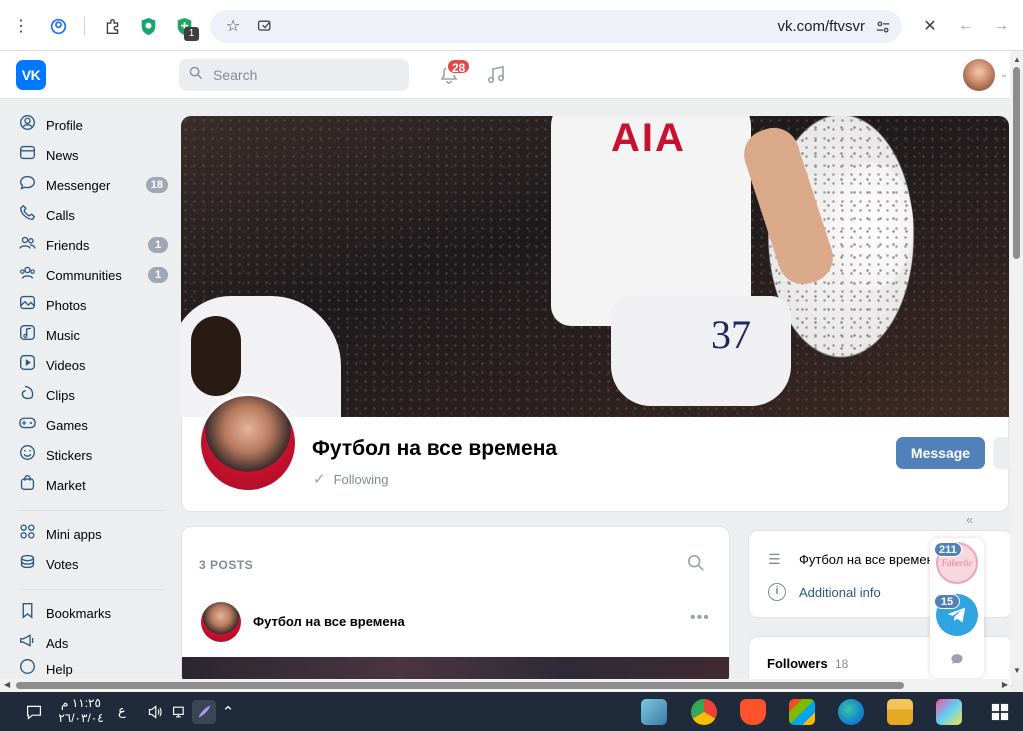 The height and width of the screenshot is (731, 1023). Describe the element at coordinates (27, 155) in the screenshot. I see `news-icon` at that location.